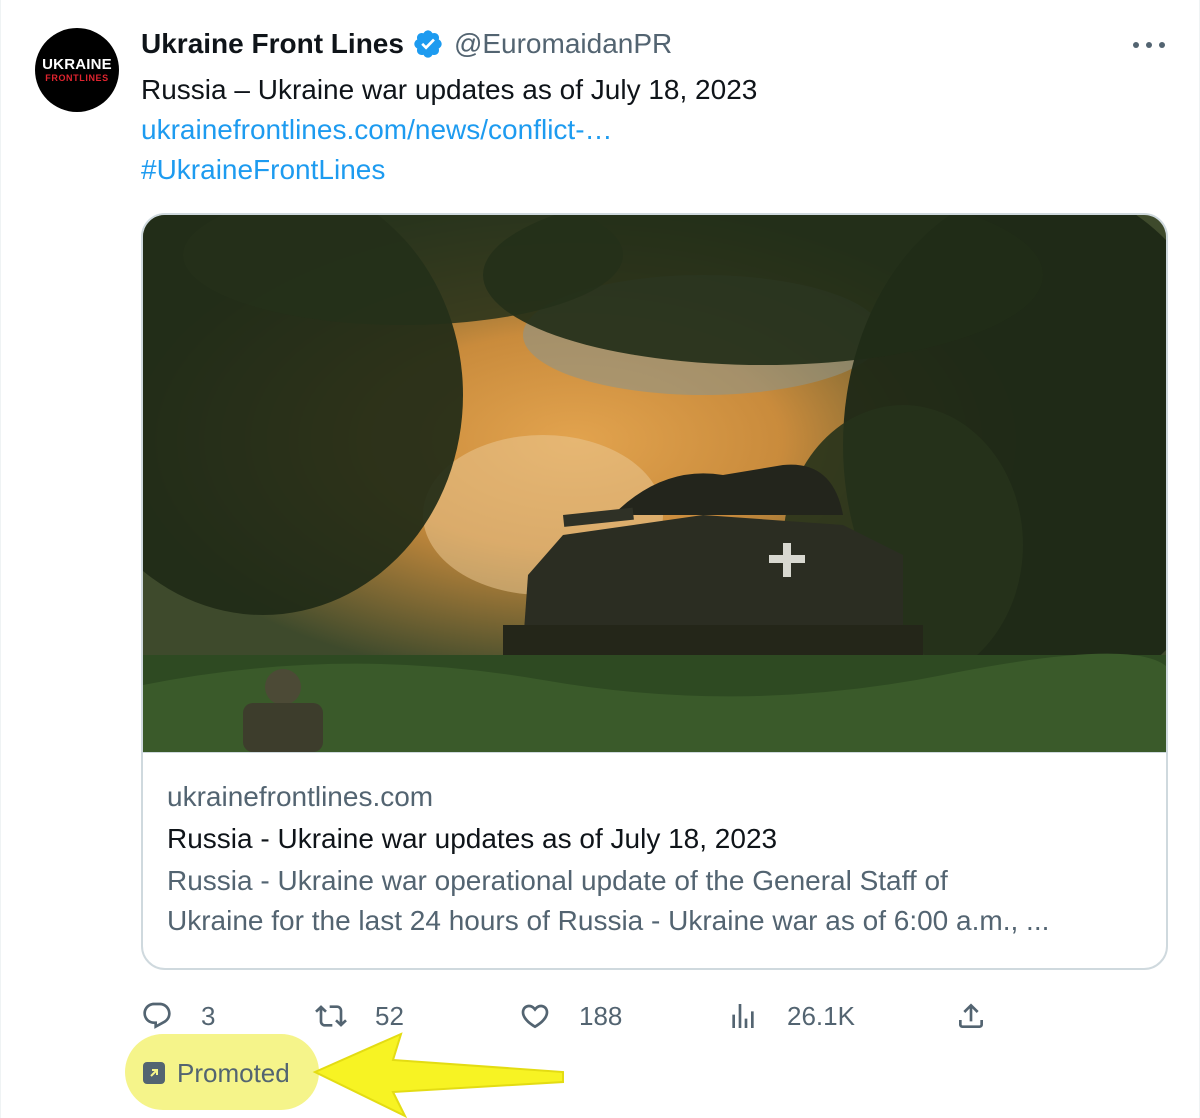  I want to click on promoted-label: Promoted, so click(216, 1073).